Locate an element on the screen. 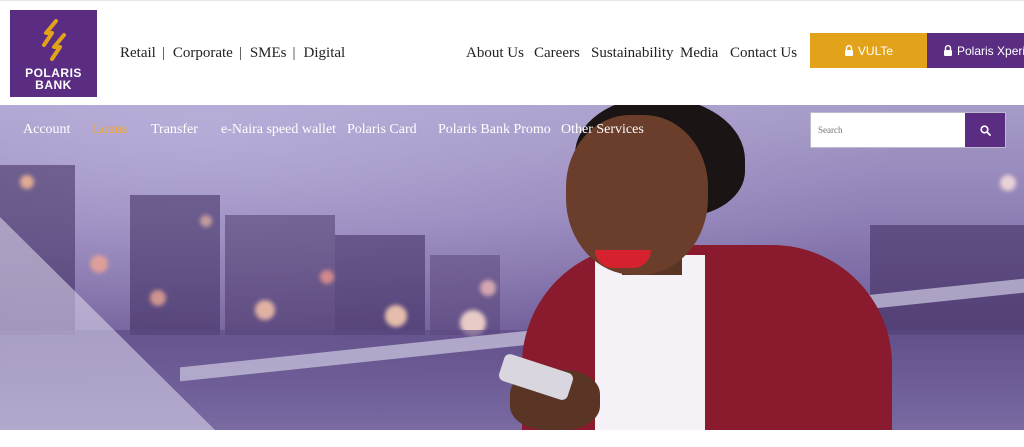  vulte-button: VULTe is located at coordinates (868, 50).